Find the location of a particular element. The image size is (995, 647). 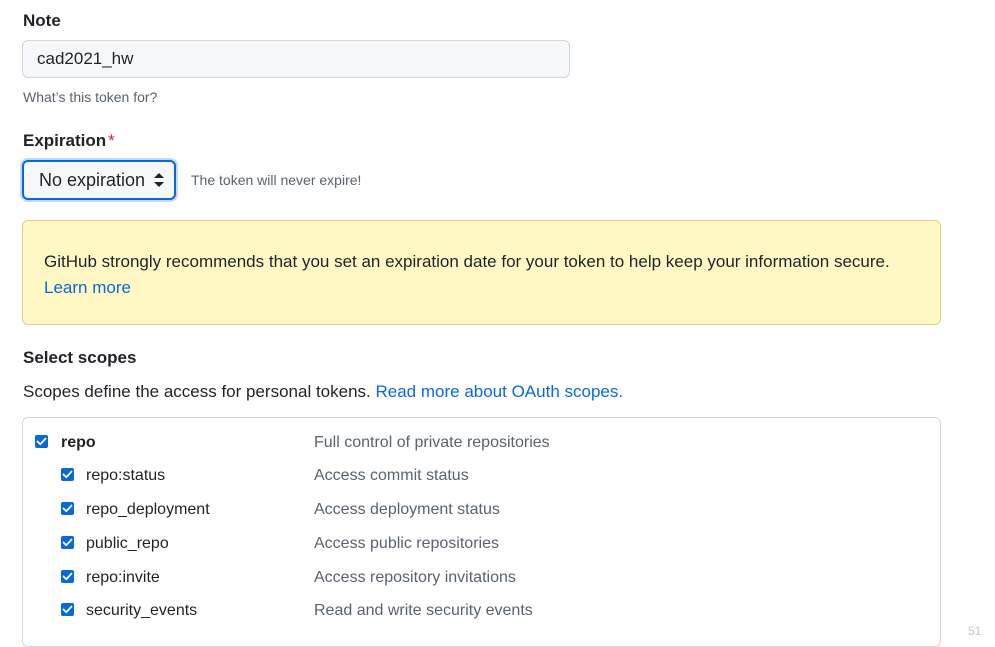

scope-row-repo-deployment: repo_deployment Access deployment status is located at coordinates (481, 511).